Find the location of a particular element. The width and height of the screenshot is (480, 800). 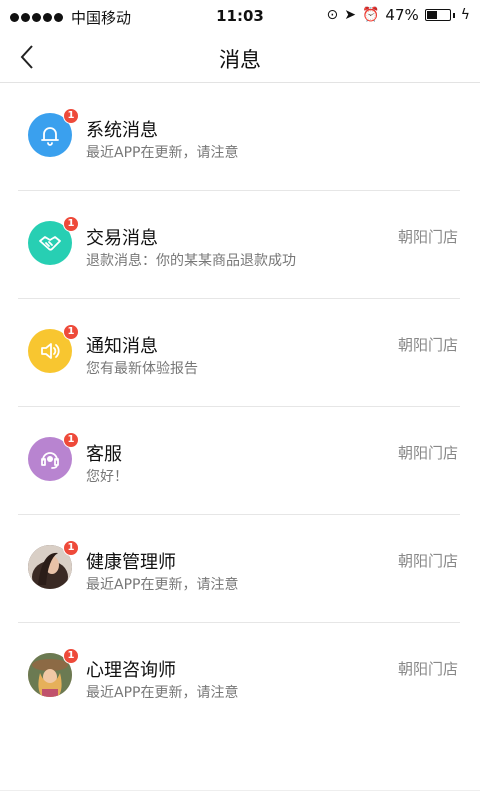

rotation-lock-icon: ⊙ is located at coordinates (332, 15).